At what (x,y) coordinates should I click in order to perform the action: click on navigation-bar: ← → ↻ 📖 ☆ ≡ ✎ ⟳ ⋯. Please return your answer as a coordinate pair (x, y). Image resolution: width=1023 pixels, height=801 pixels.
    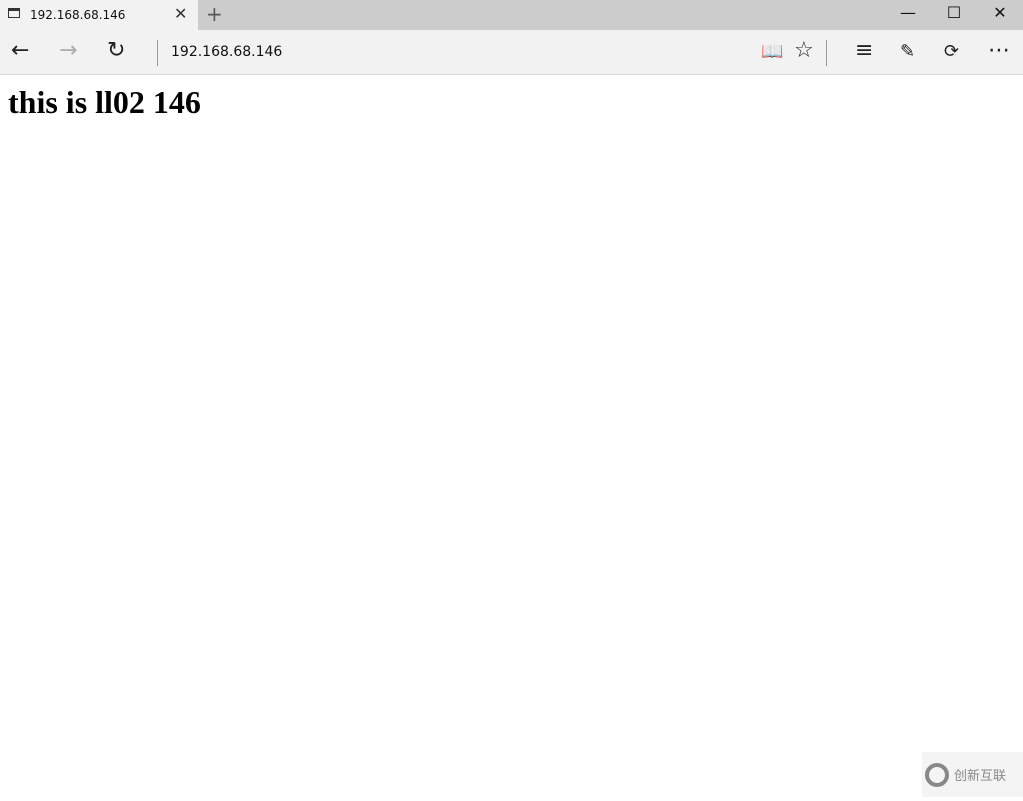
    Looking at the image, I should click on (511, 52).